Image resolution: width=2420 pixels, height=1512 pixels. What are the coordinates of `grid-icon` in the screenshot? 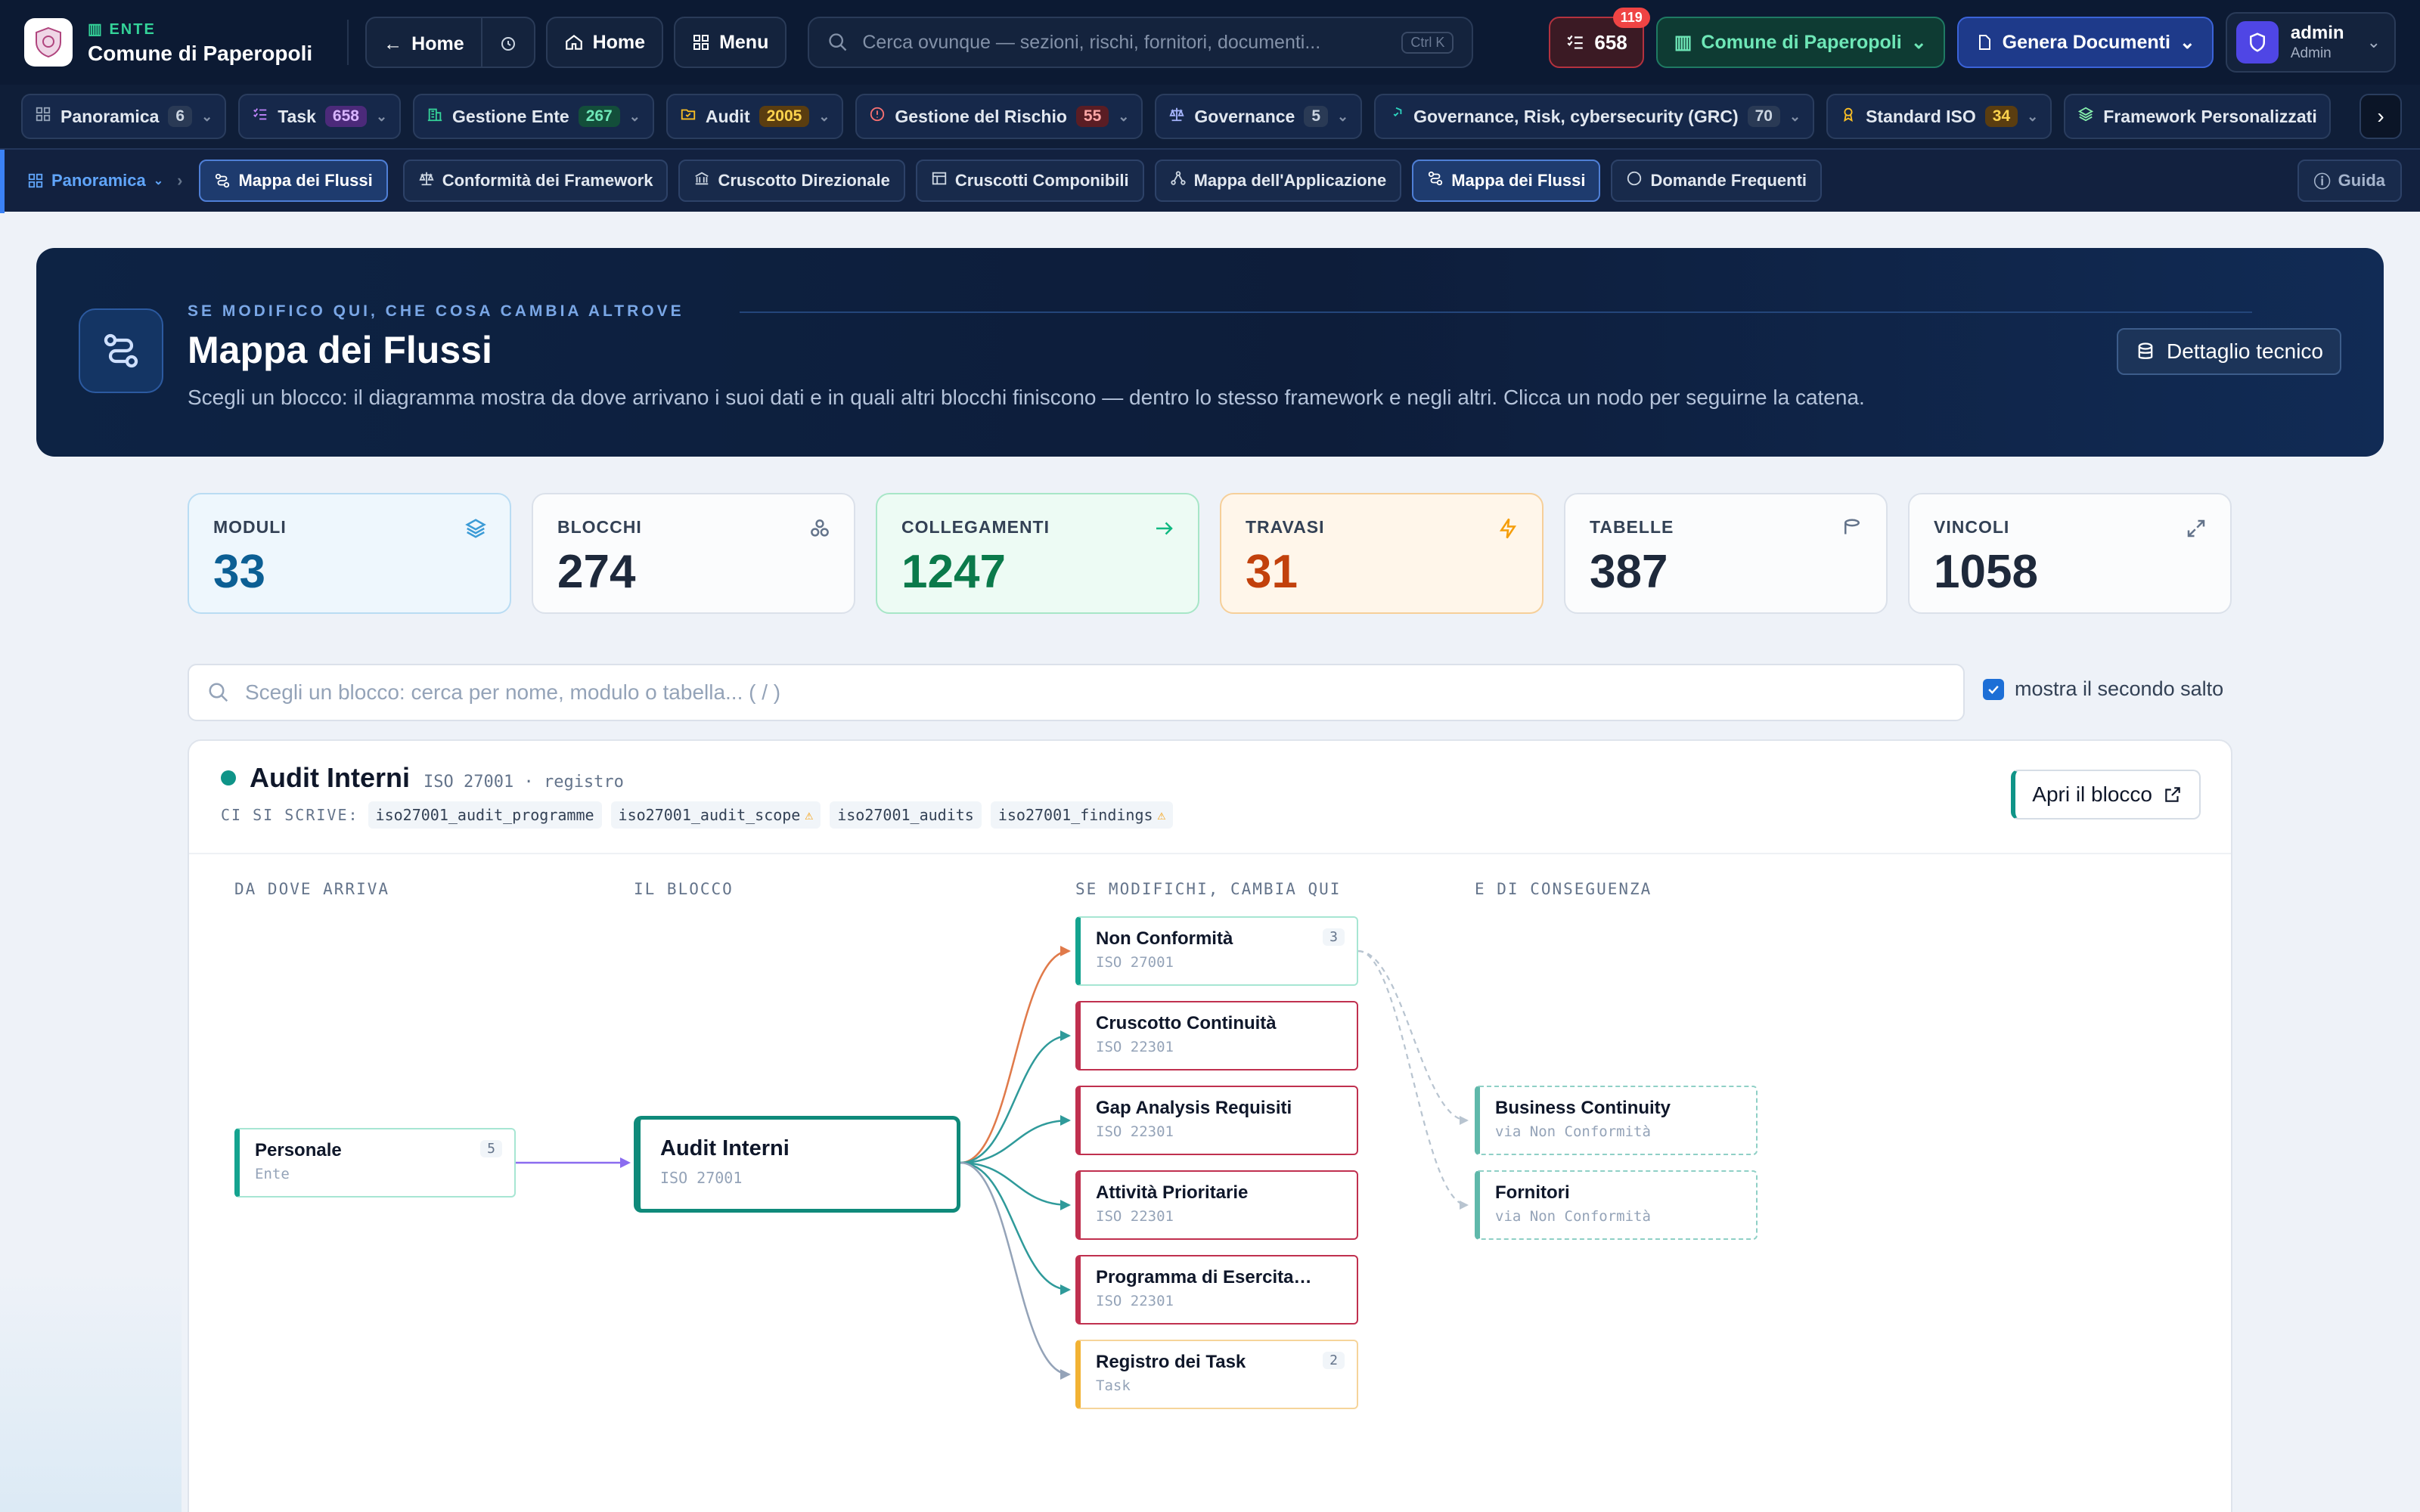 It's located at (35, 181).